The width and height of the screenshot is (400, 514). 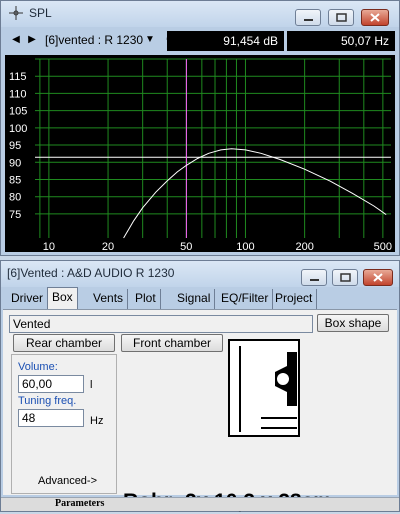 What do you see at coordinates (15, 198) in the screenshot?
I see `y-tick-label: 80` at bounding box center [15, 198].